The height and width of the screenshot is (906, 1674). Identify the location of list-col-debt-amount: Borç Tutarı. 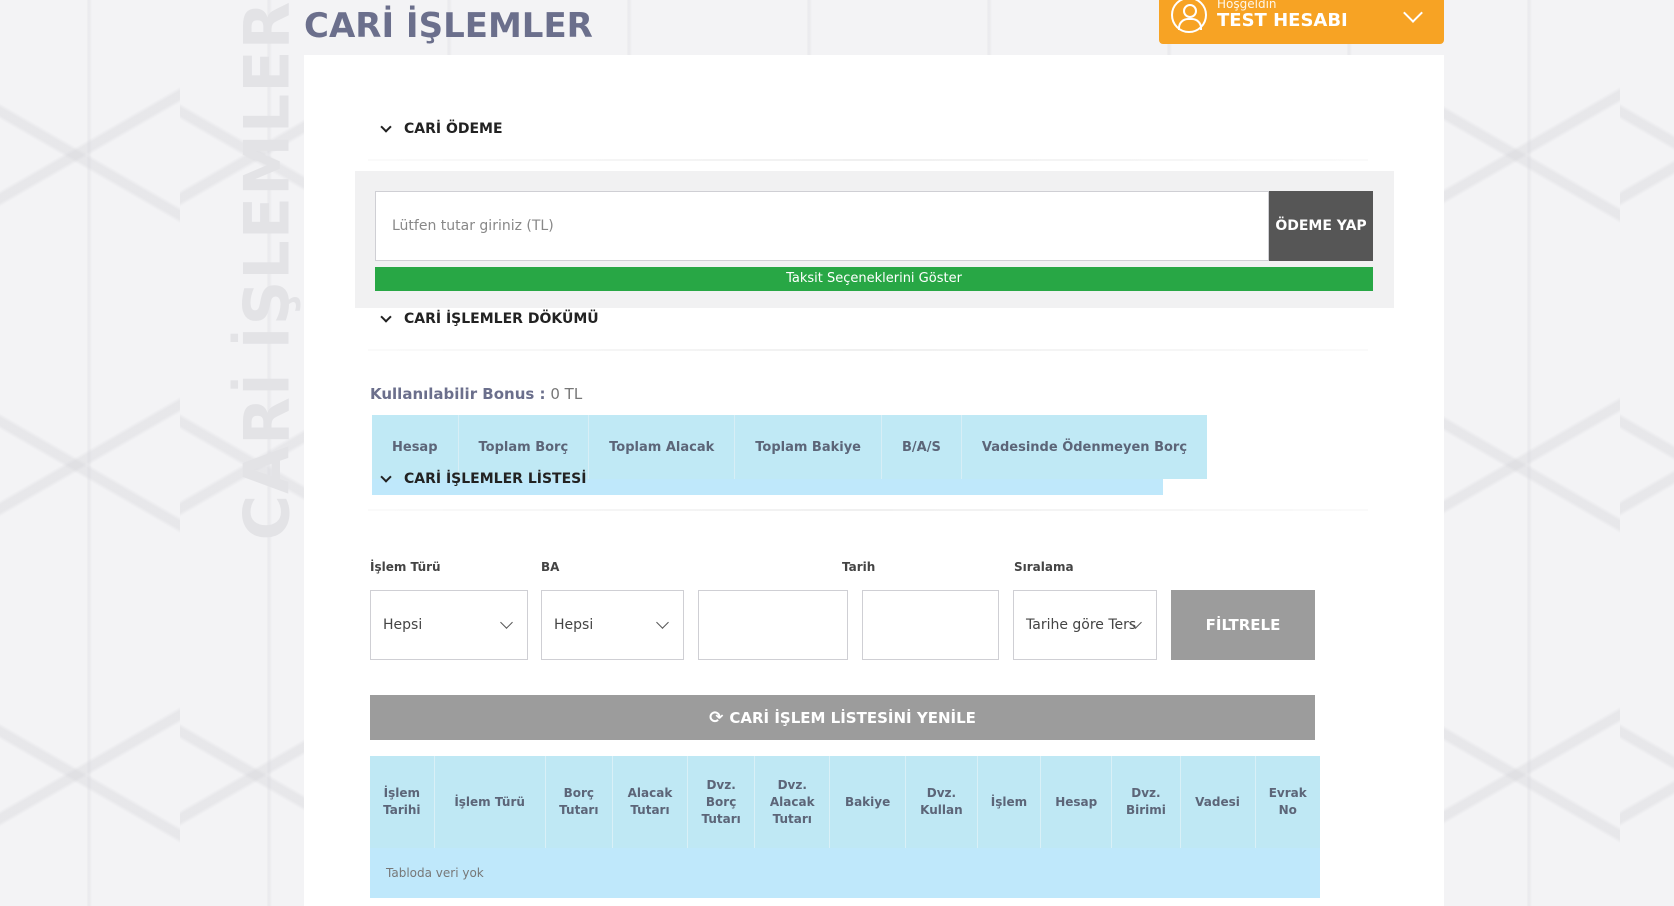
(579, 802).